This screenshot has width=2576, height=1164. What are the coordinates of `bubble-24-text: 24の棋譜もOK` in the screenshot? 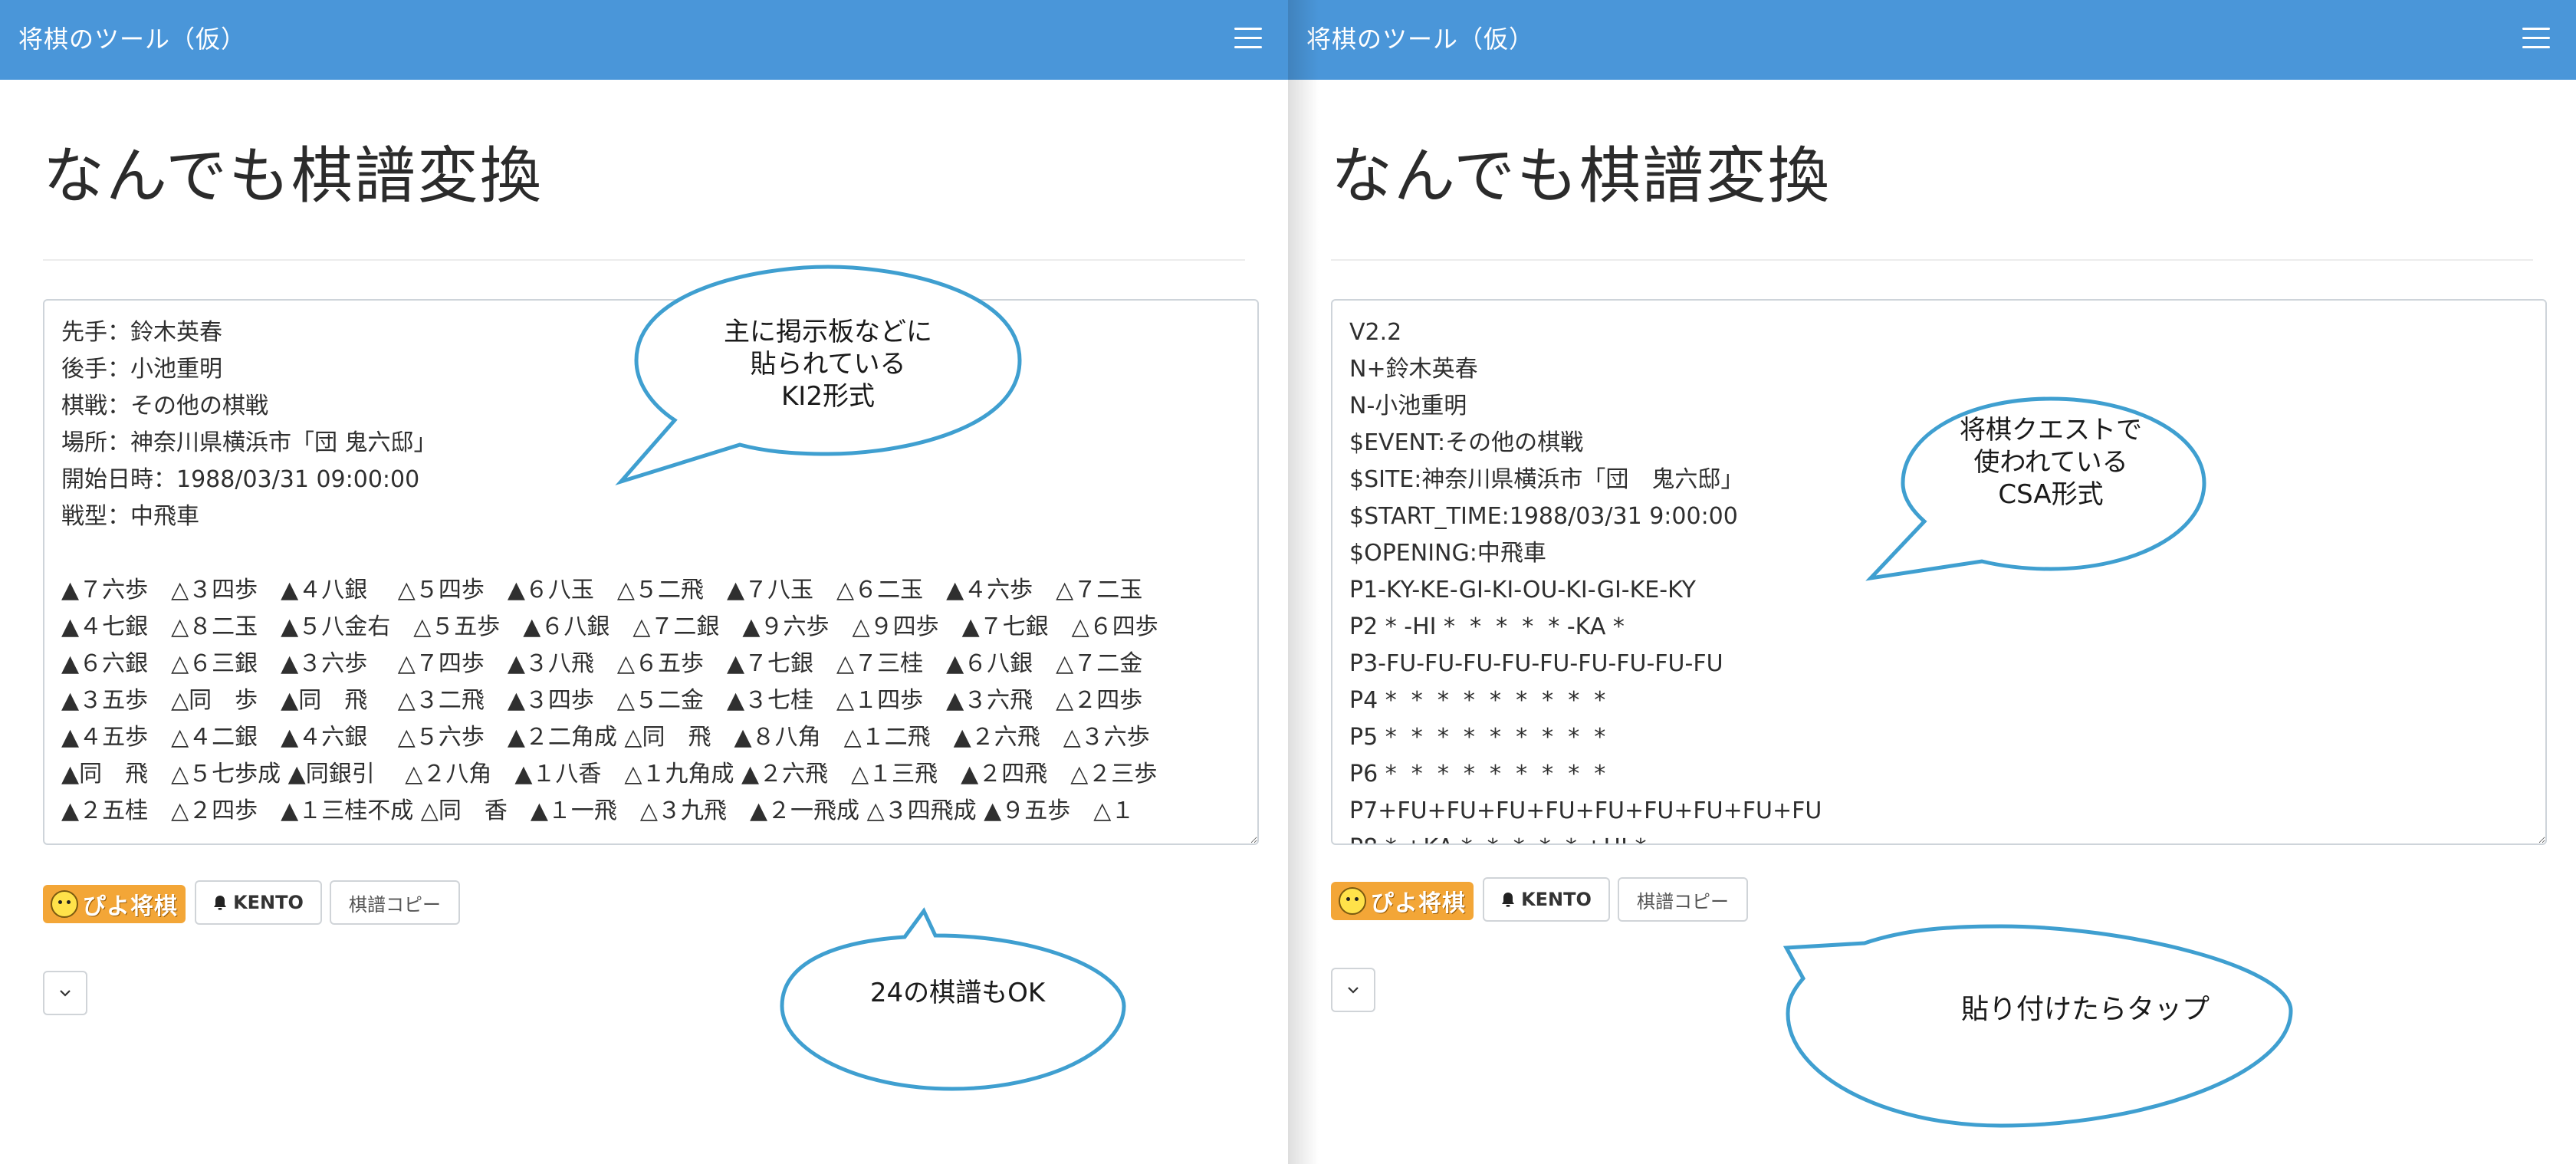 It's located at (958, 993).